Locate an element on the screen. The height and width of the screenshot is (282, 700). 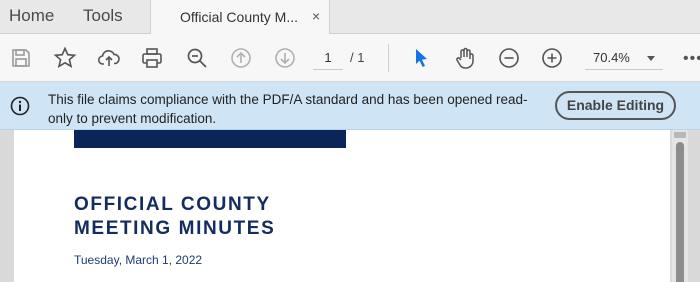
home-tab: Home is located at coordinates (31, 16).